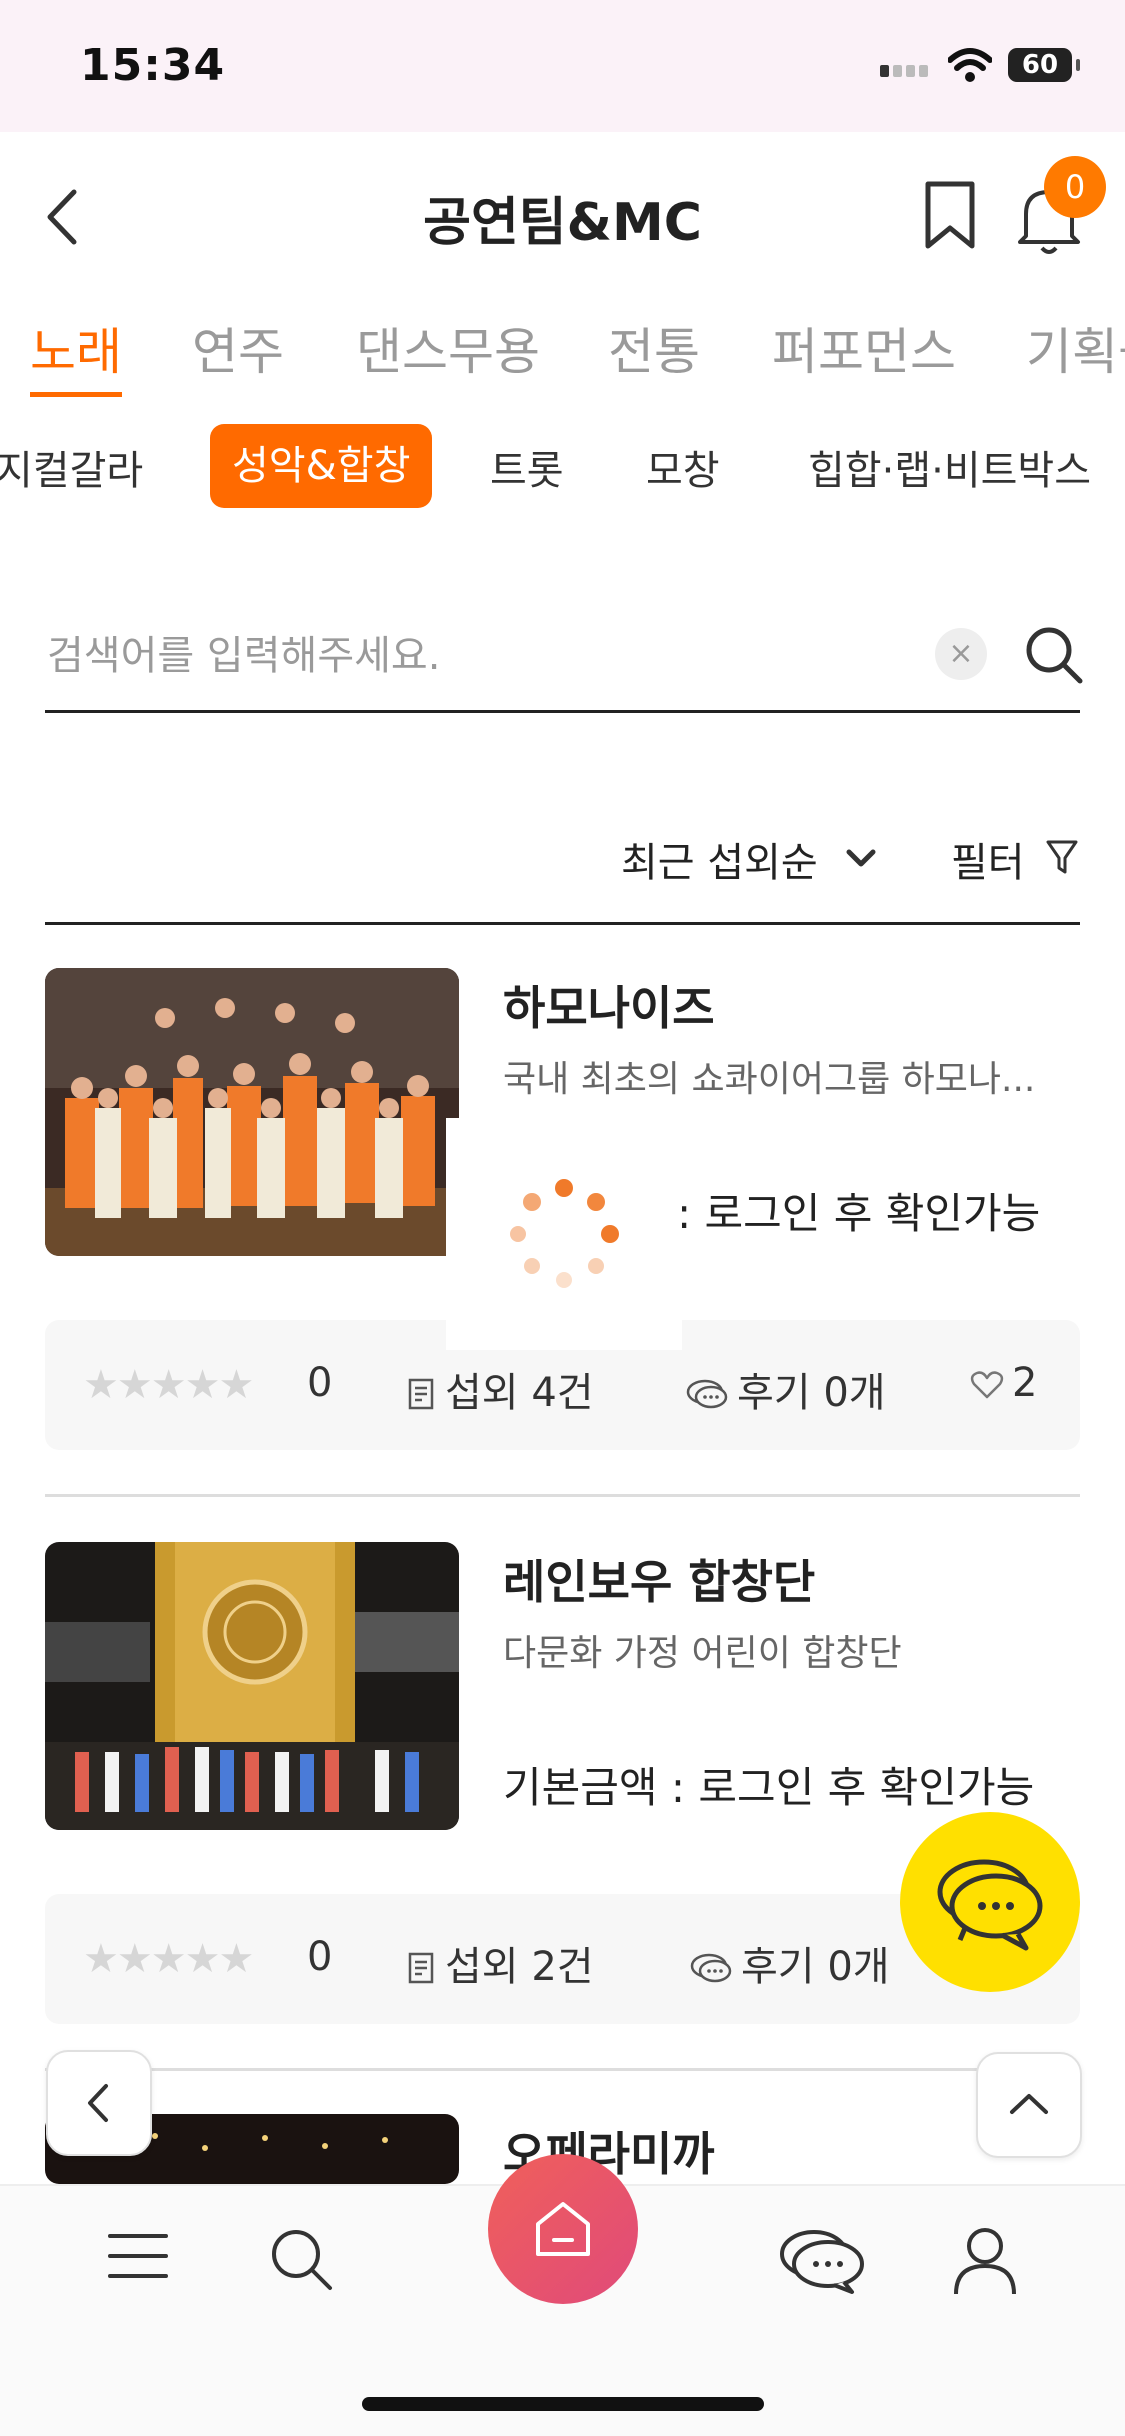 The height and width of the screenshot is (2436, 1125). What do you see at coordinates (448, 348) in the screenshot?
I see `tab-댄스무용: 댄스무용` at bounding box center [448, 348].